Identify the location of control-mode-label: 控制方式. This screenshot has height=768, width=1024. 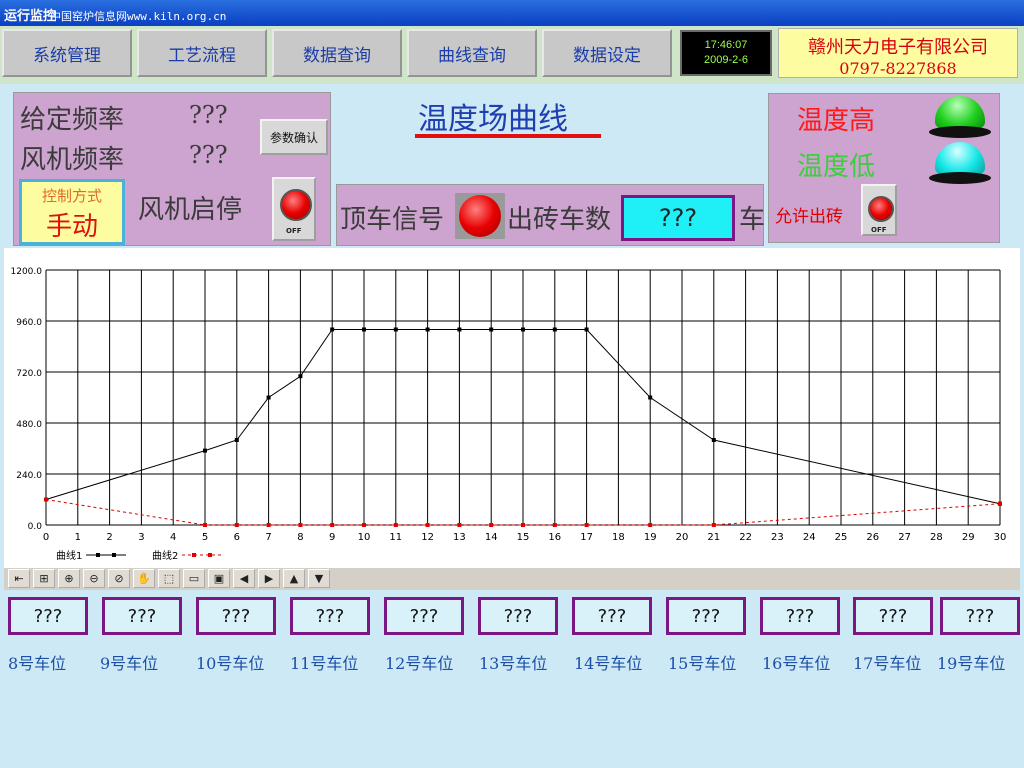
(71, 196).